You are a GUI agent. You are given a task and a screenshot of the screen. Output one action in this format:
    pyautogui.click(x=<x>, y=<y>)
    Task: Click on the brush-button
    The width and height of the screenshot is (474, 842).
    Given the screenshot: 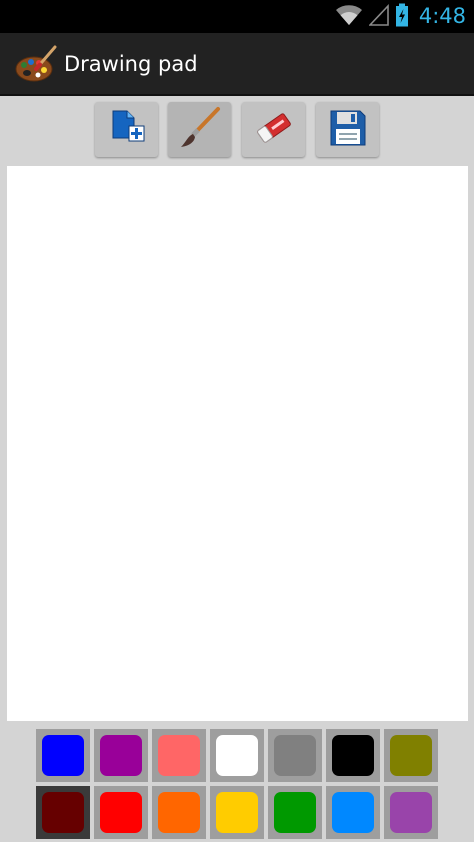 What is the action you would take?
    pyautogui.click(x=199, y=129)
    